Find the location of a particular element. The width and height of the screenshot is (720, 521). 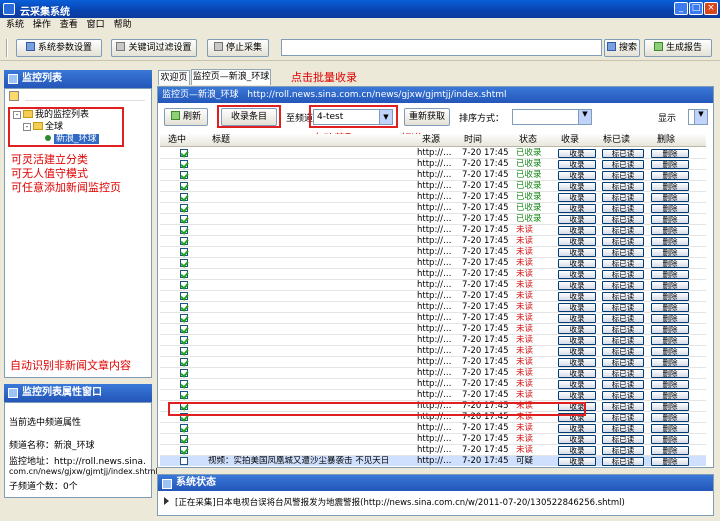

refresh-button: 刷新 is located at coordinates (186, 117).